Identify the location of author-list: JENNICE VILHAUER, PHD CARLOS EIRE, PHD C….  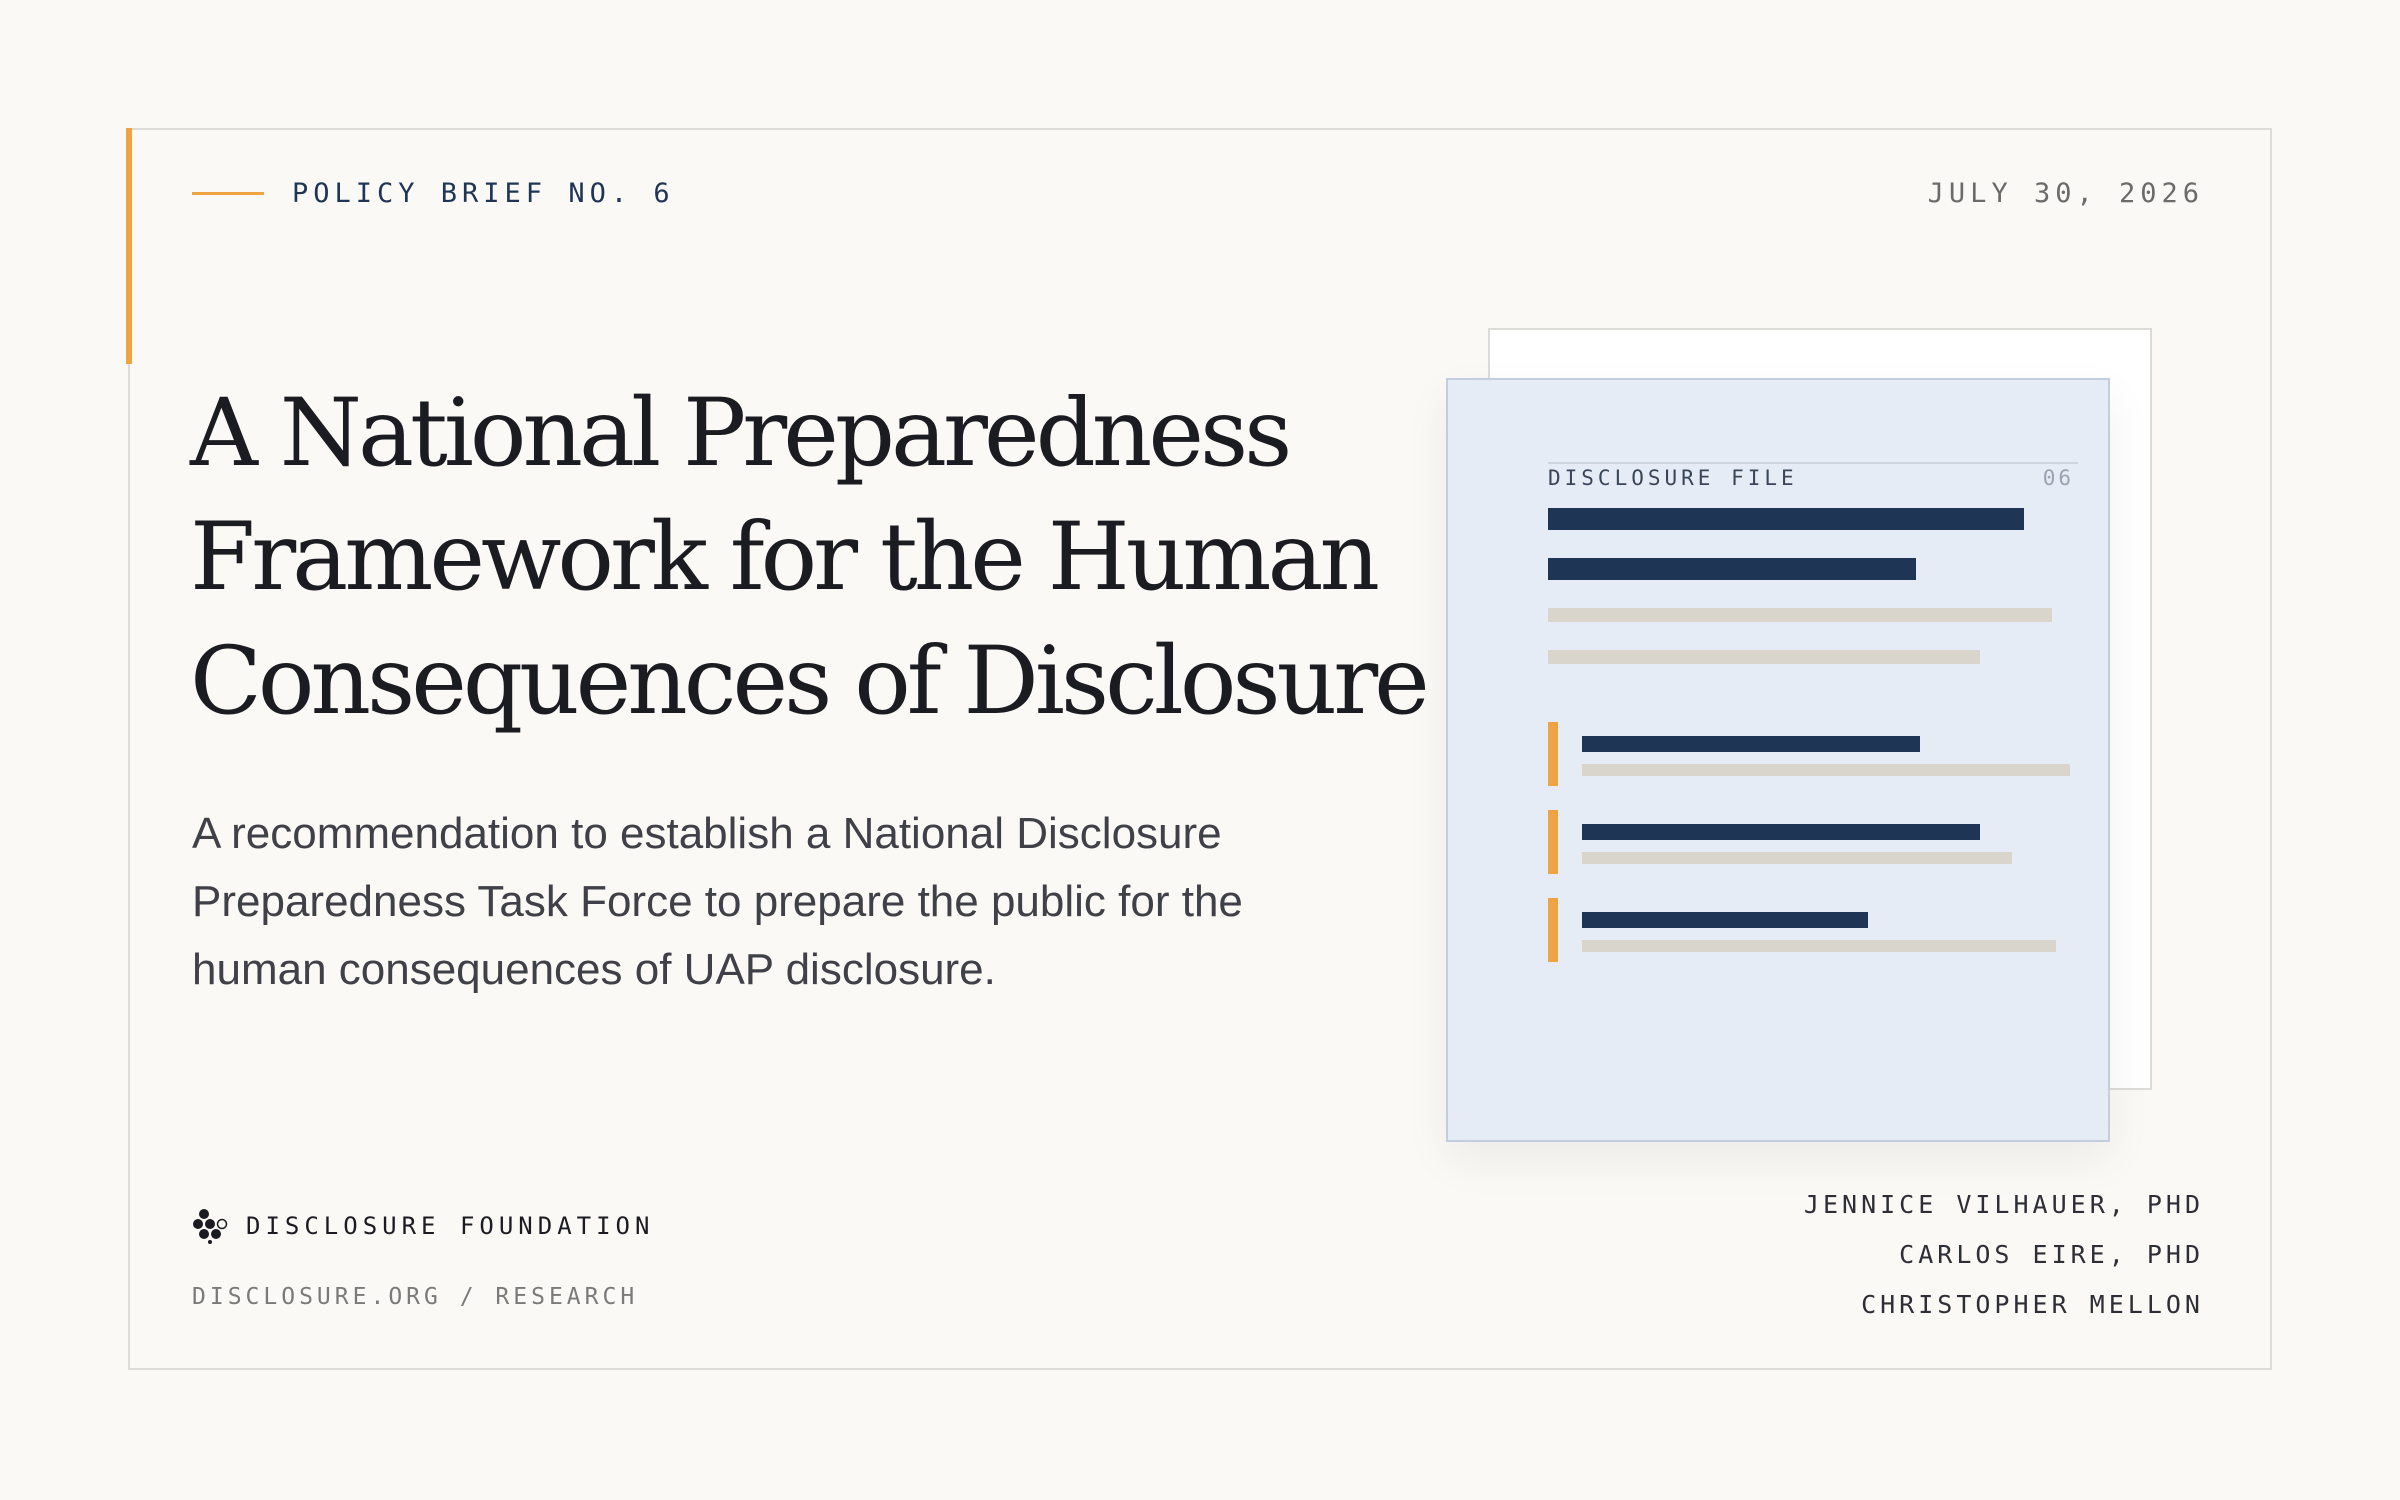
(2004, 1255).